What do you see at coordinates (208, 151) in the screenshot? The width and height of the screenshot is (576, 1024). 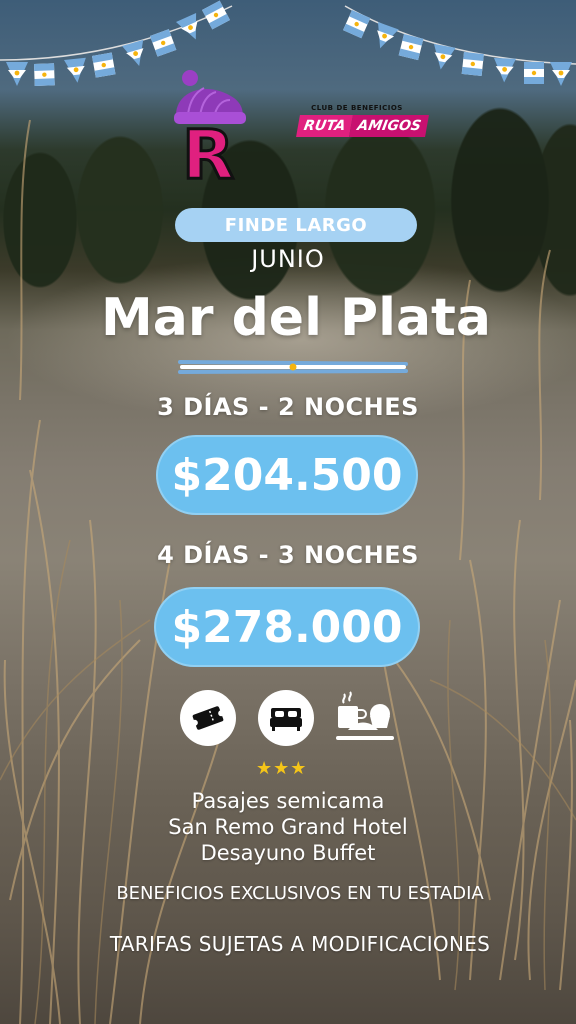 I see `logo-letter: R` at bounding box center [208, 151].